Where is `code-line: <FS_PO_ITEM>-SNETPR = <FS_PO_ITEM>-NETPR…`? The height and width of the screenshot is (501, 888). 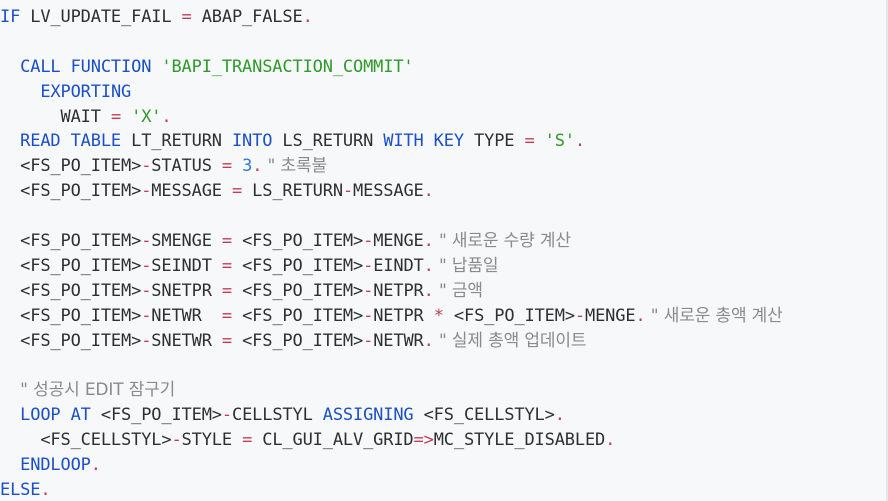
code-line: <FS_PO_ITEM>-SNETPR = <FS_PO_ITEM>-NETPR… is located at coordinates (444, 291).